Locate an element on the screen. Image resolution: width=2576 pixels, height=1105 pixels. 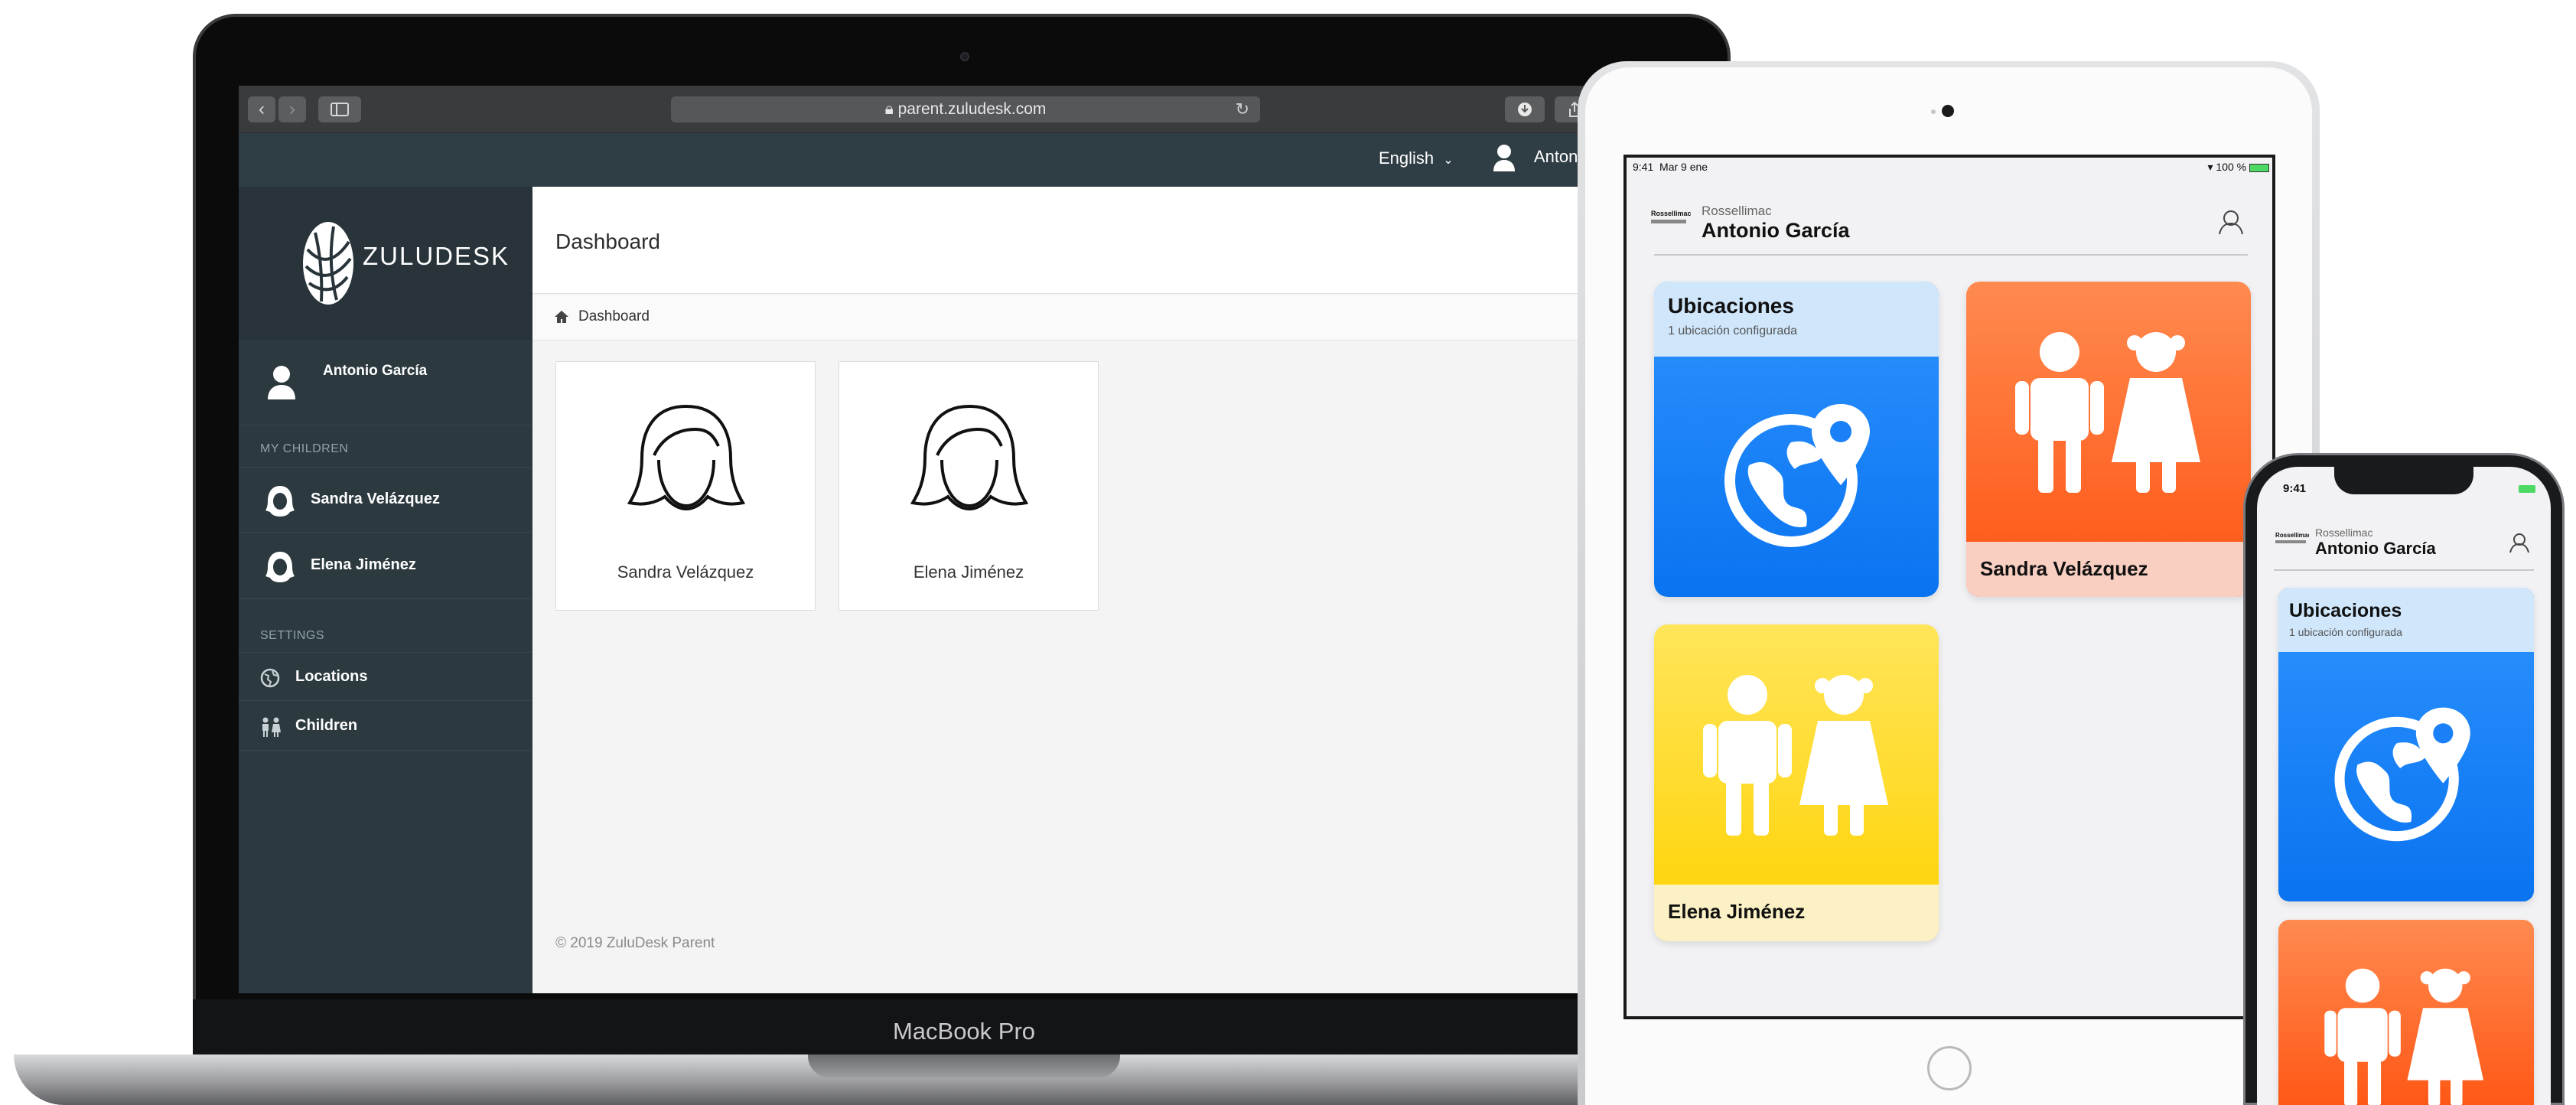
sidebar-item-elena: Elena Jiménez is located at coordinates (386, 566).